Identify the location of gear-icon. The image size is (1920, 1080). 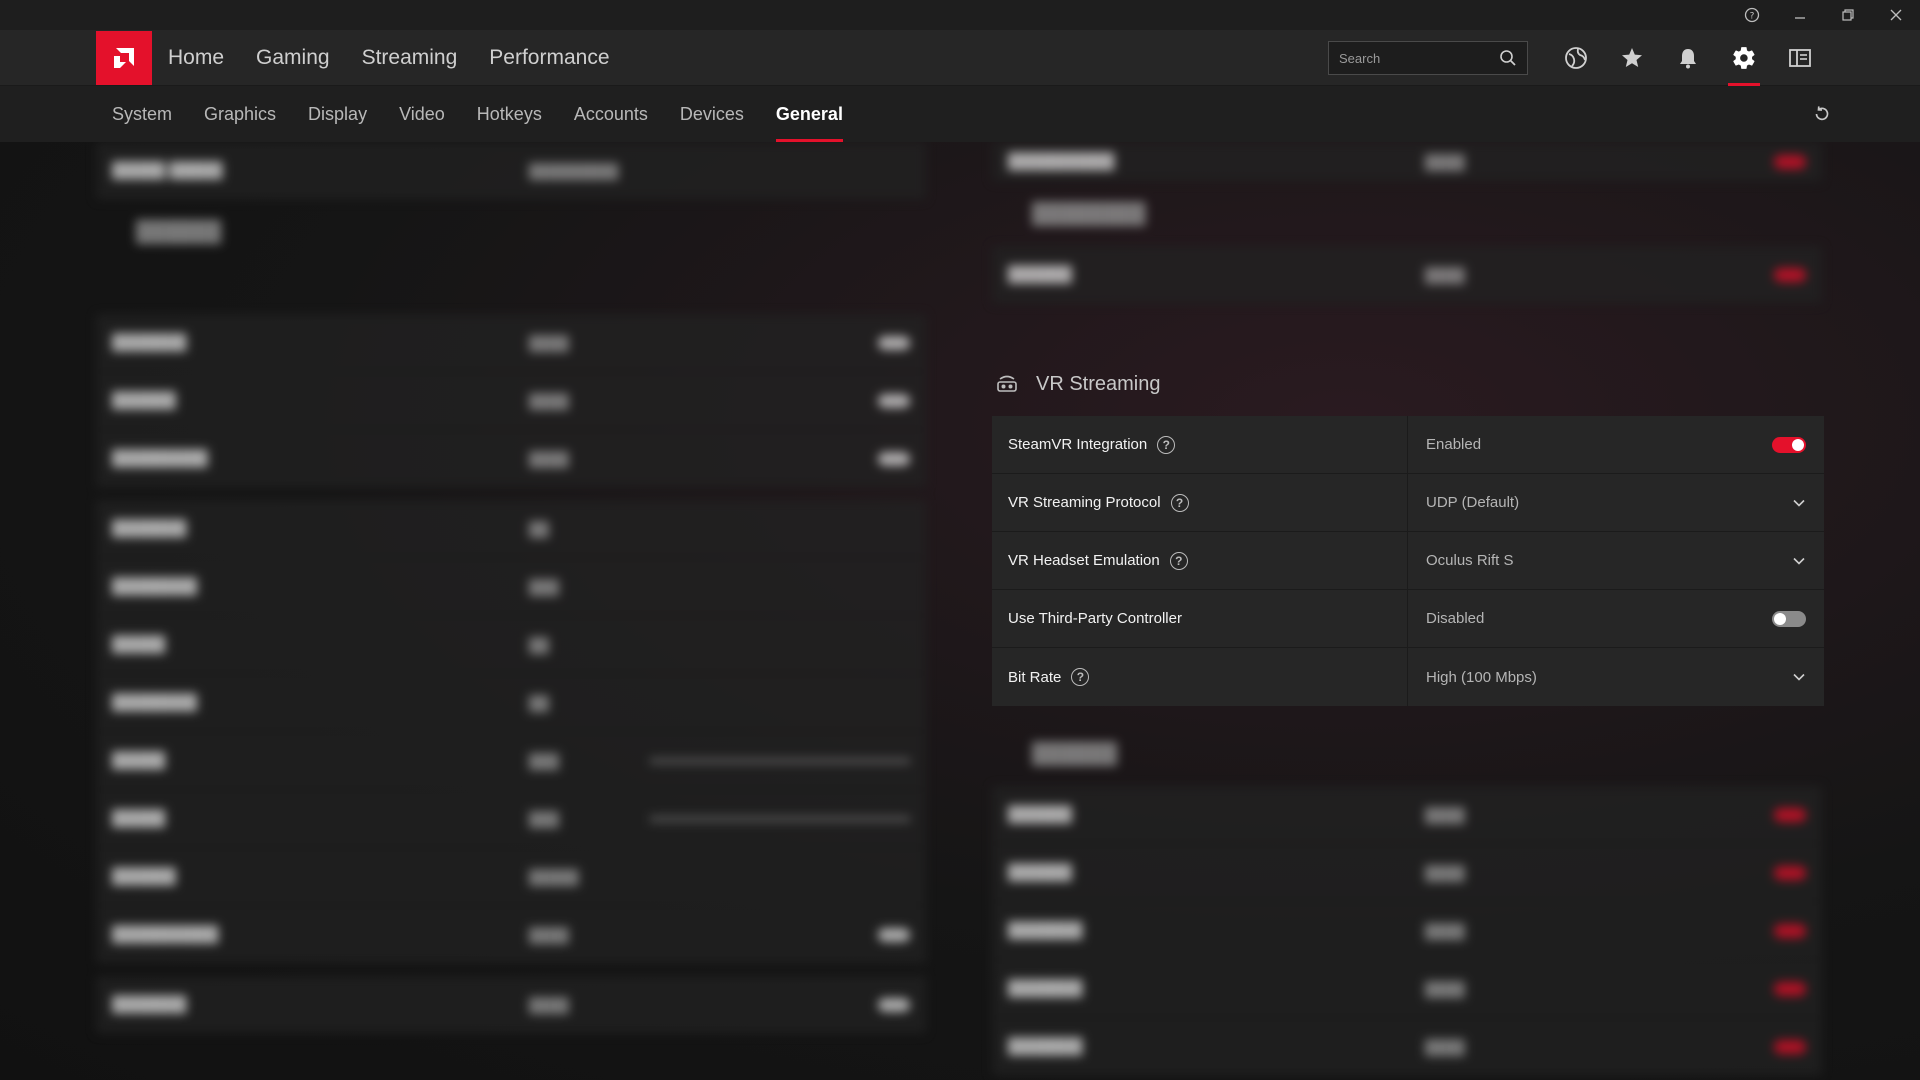
(1744, 58).